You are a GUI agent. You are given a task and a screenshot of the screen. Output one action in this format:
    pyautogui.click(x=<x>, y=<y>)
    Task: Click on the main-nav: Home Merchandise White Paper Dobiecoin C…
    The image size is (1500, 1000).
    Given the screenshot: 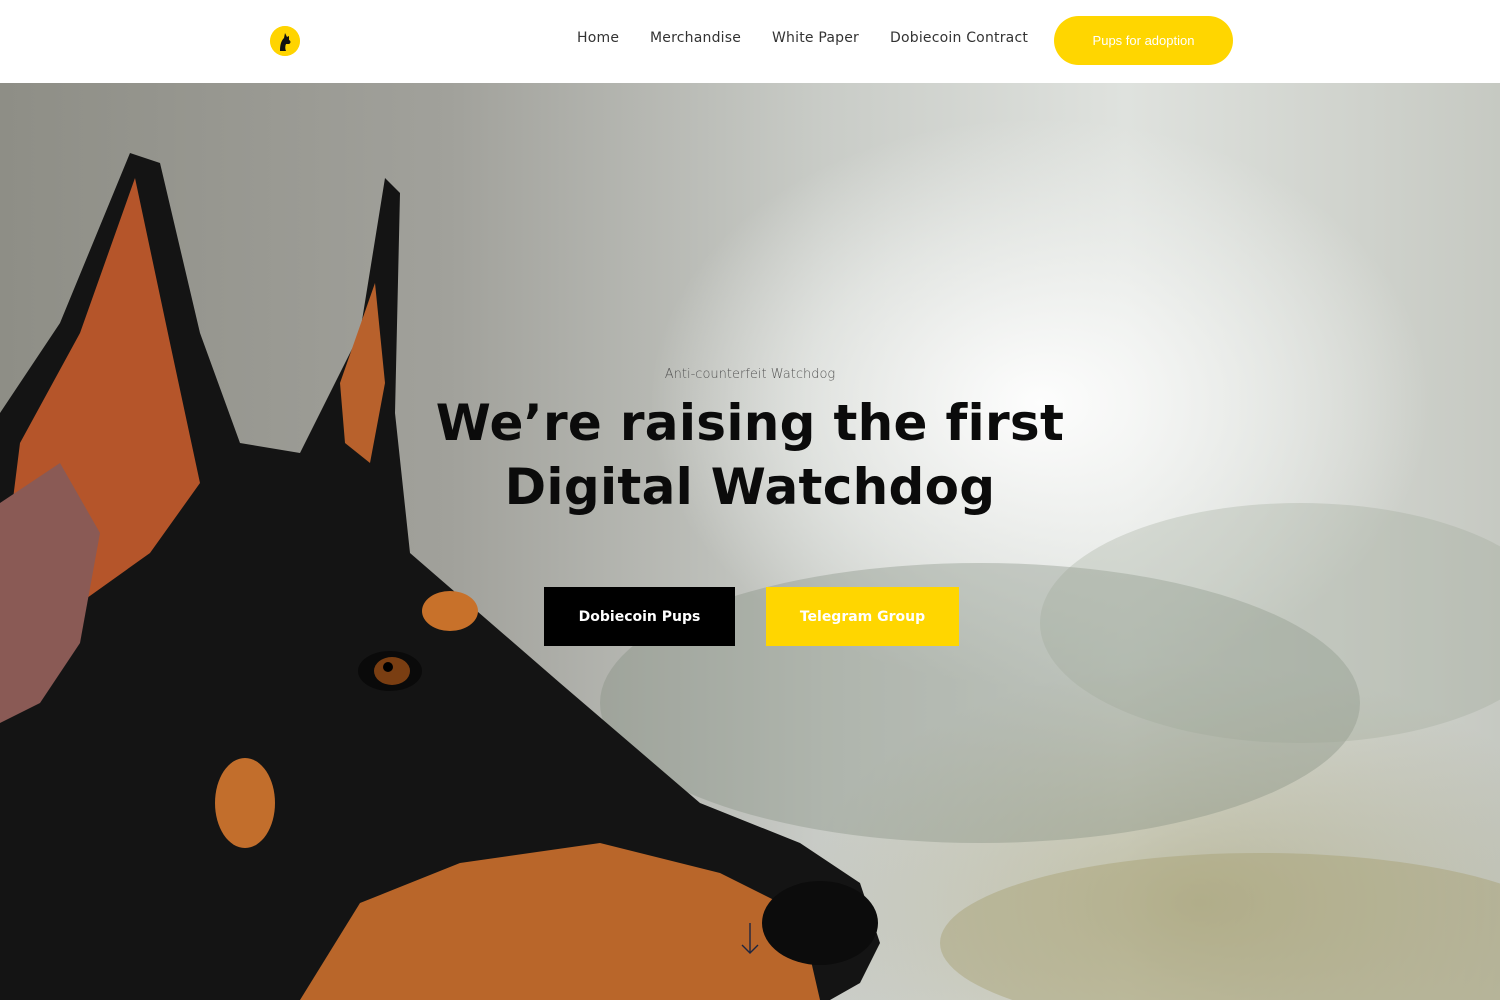 What is the action you would take?
    pyautogui.click(x=750, y=41)
    